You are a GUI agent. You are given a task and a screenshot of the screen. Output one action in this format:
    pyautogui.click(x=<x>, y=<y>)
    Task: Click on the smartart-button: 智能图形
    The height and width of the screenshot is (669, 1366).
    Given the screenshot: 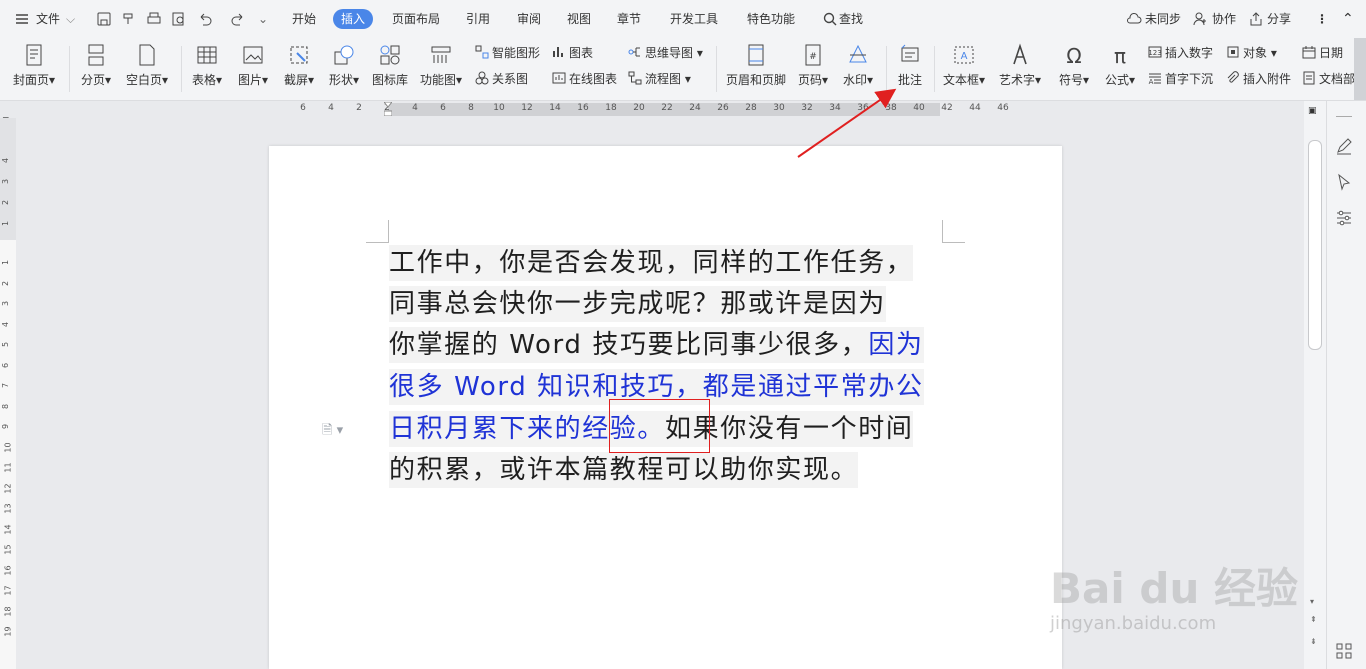 What is the action you would take?
    pyautogui.click(x=507, y=53)
    